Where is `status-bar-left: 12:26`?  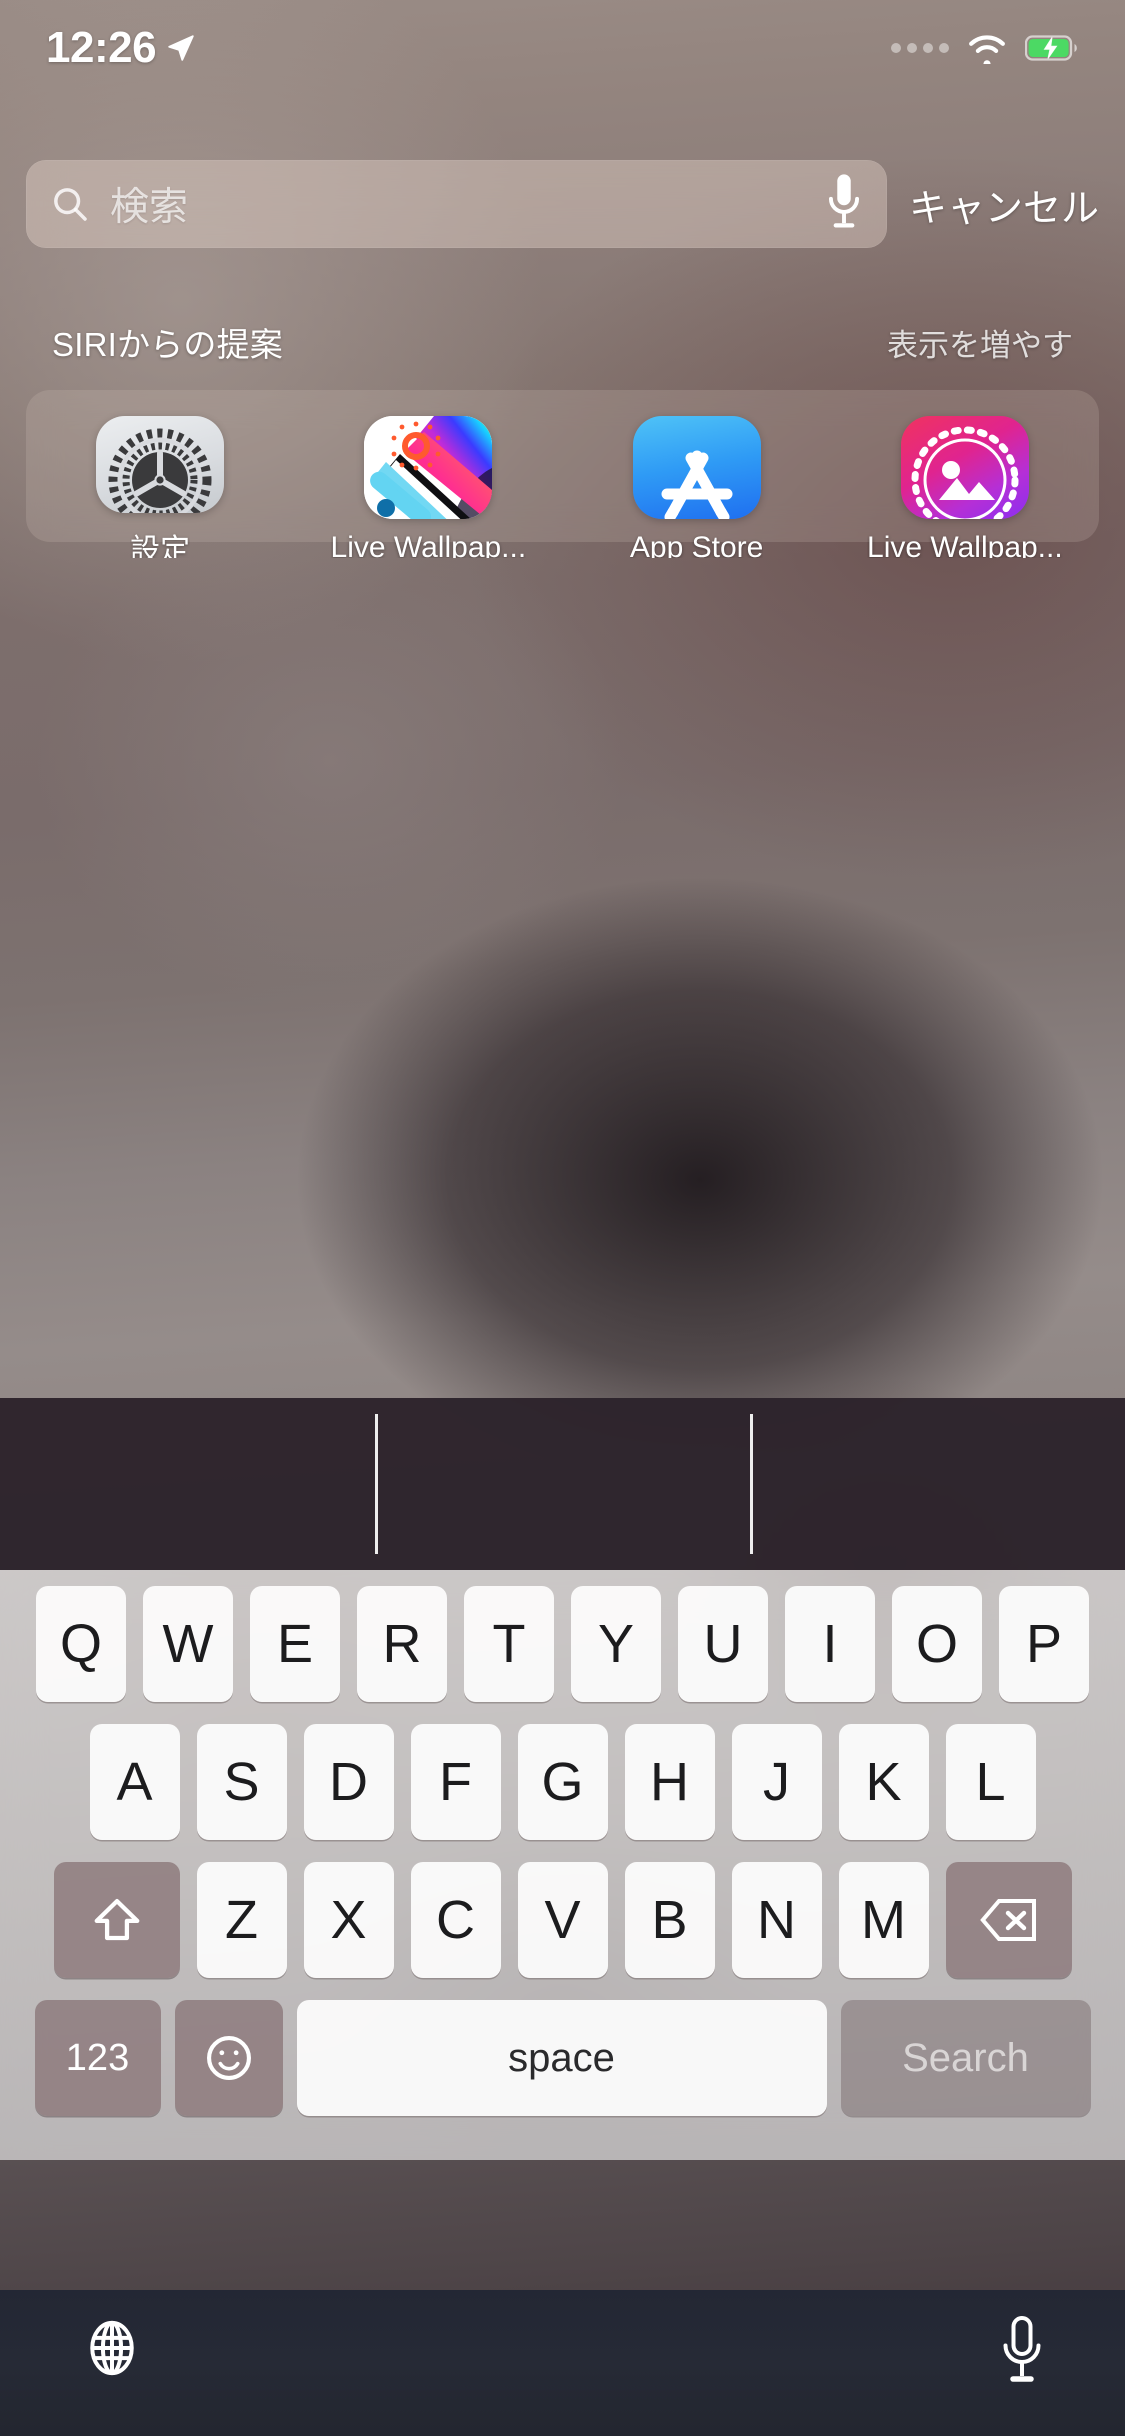
status-bar-left: 12:26 is located at coordinates (121, 48).